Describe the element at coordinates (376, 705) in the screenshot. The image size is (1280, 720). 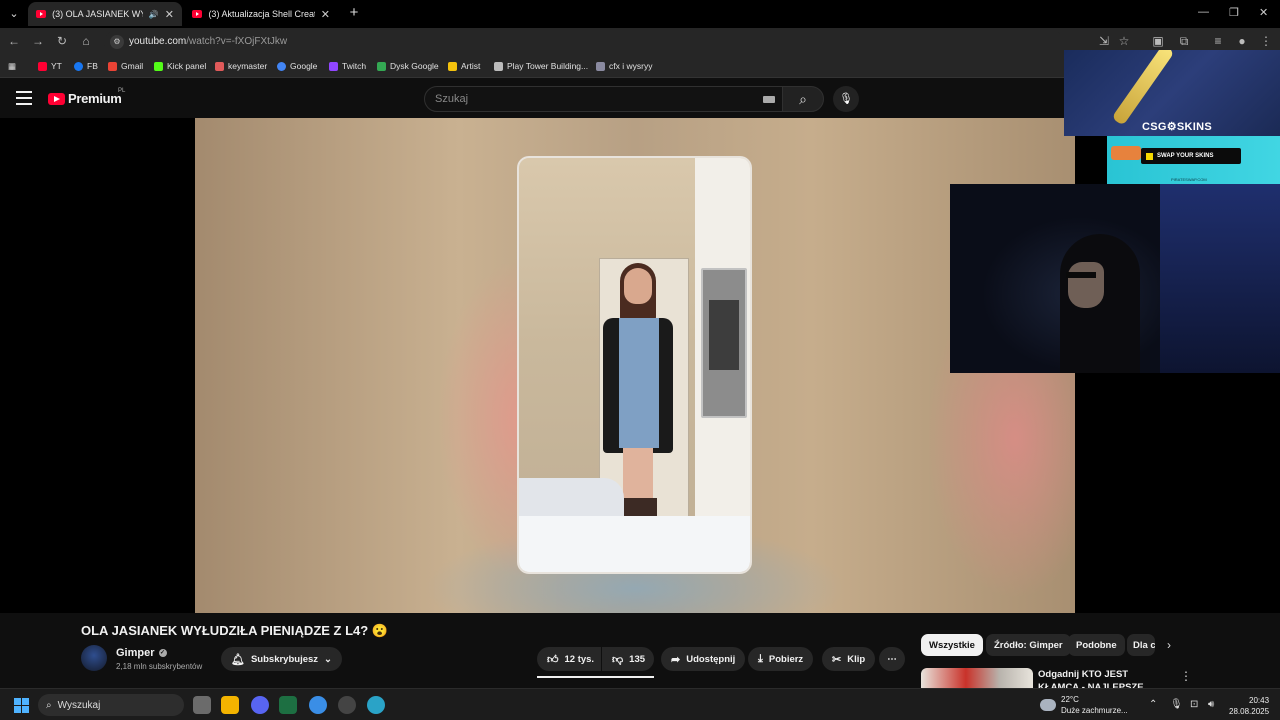
I see `globe-app-icon` at that location.